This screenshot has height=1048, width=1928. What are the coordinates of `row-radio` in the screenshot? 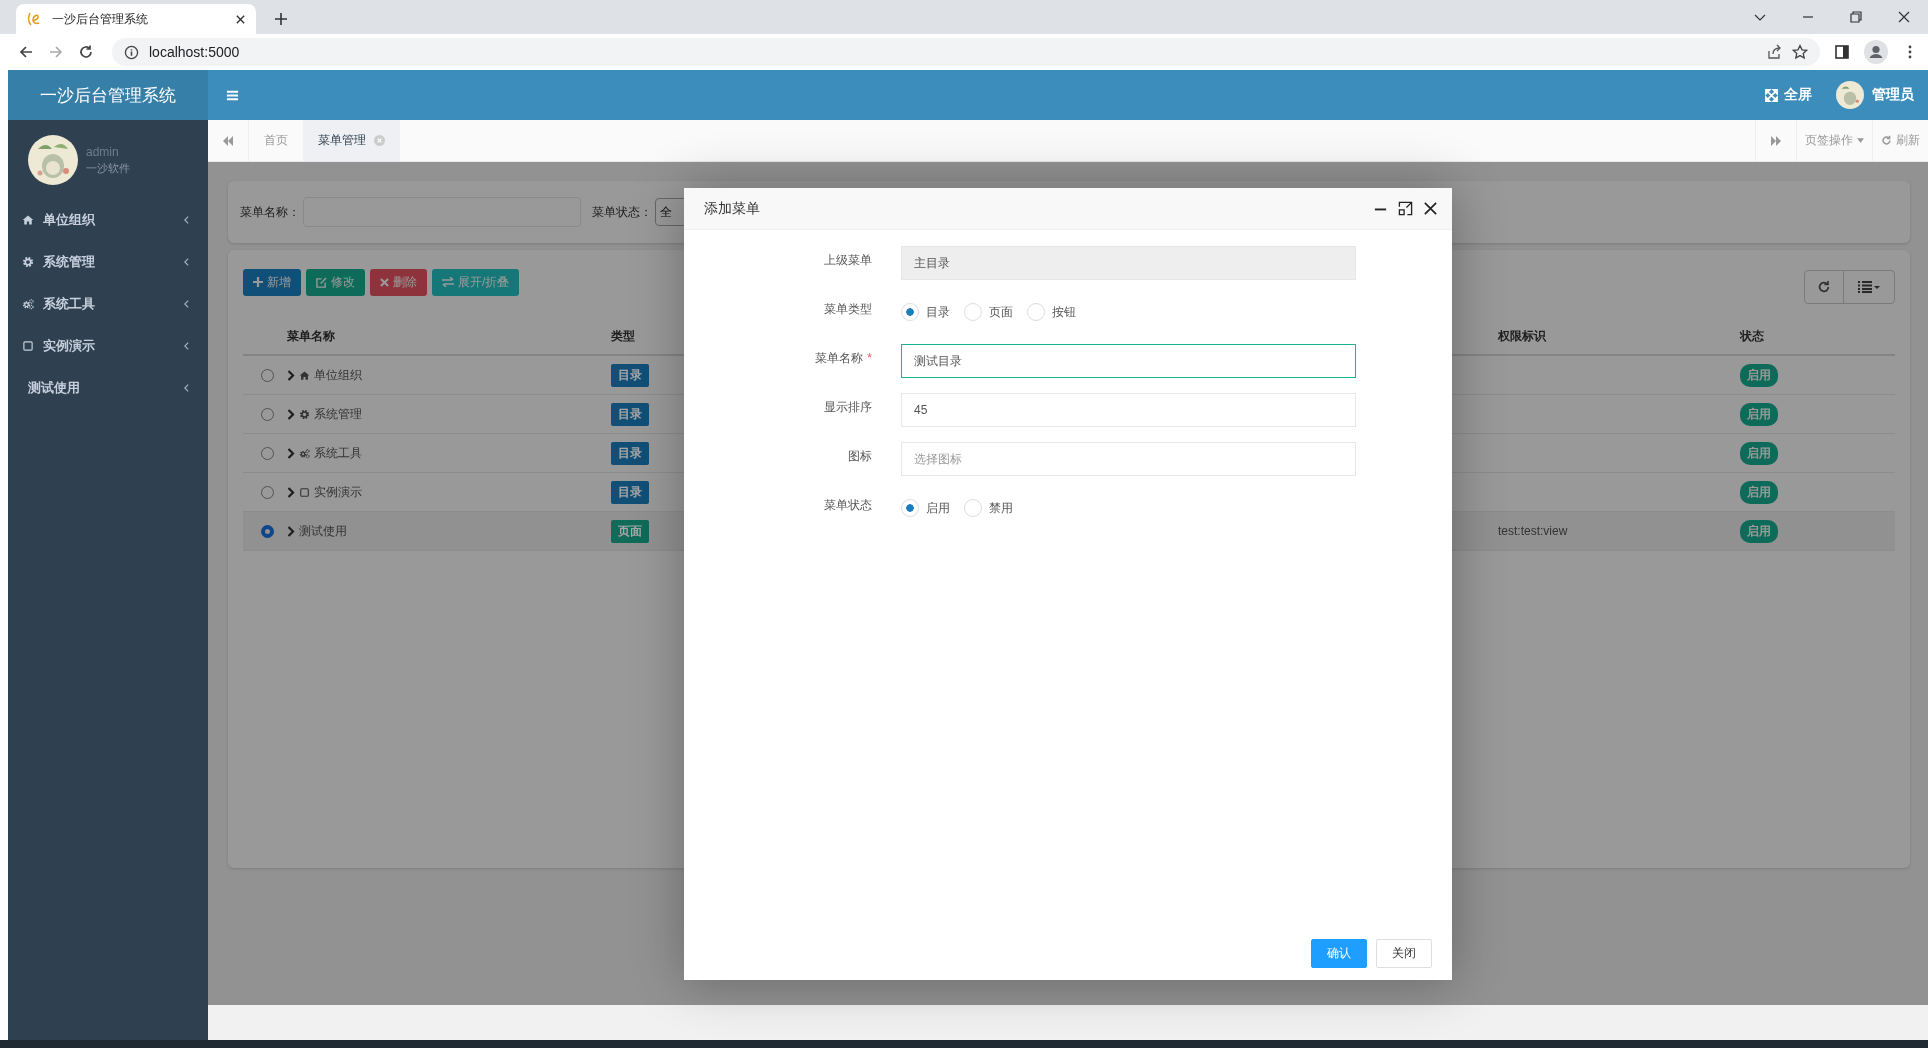 It's located at (267, 531).